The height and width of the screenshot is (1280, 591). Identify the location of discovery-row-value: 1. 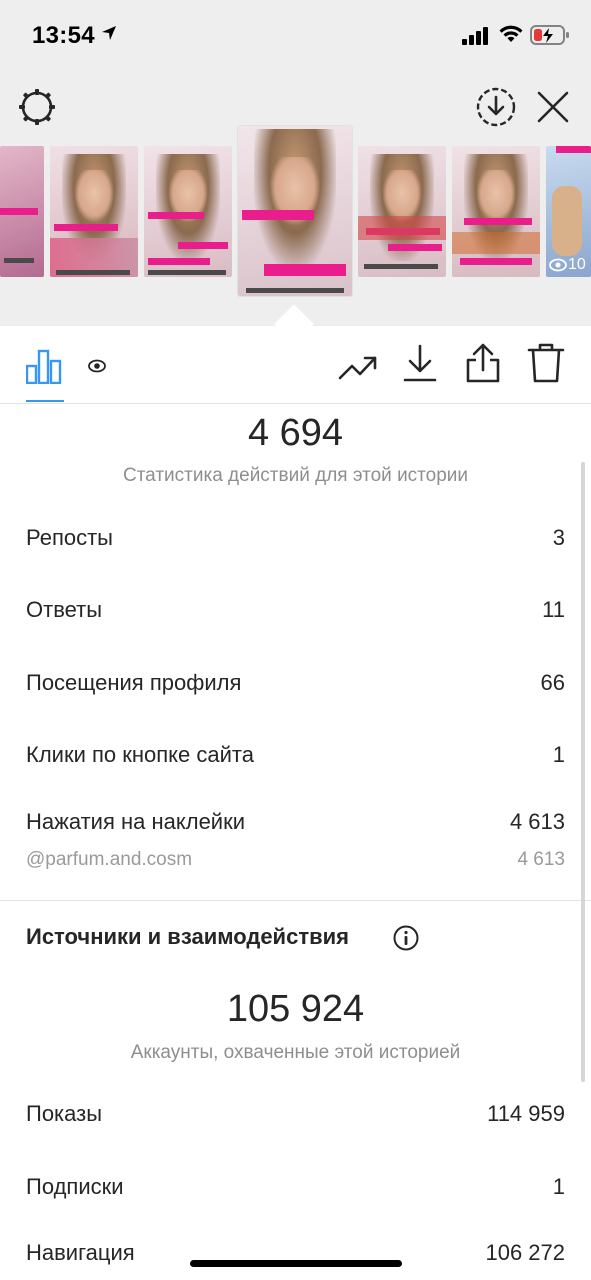
(558, 1186).